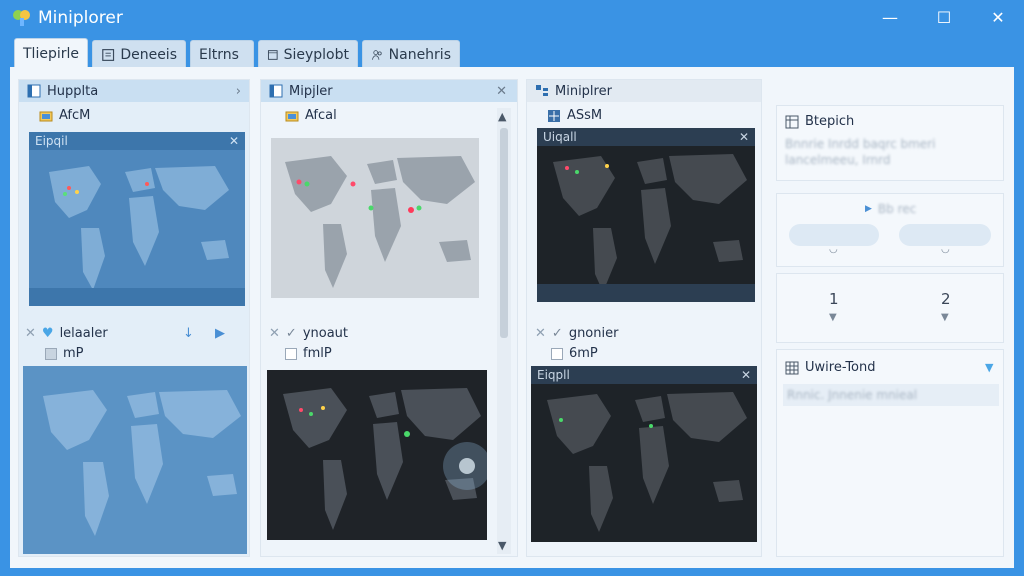 This screenshot has height=576, width=1024. I want to click on row-6mp: 6mP, so click(574, 353).